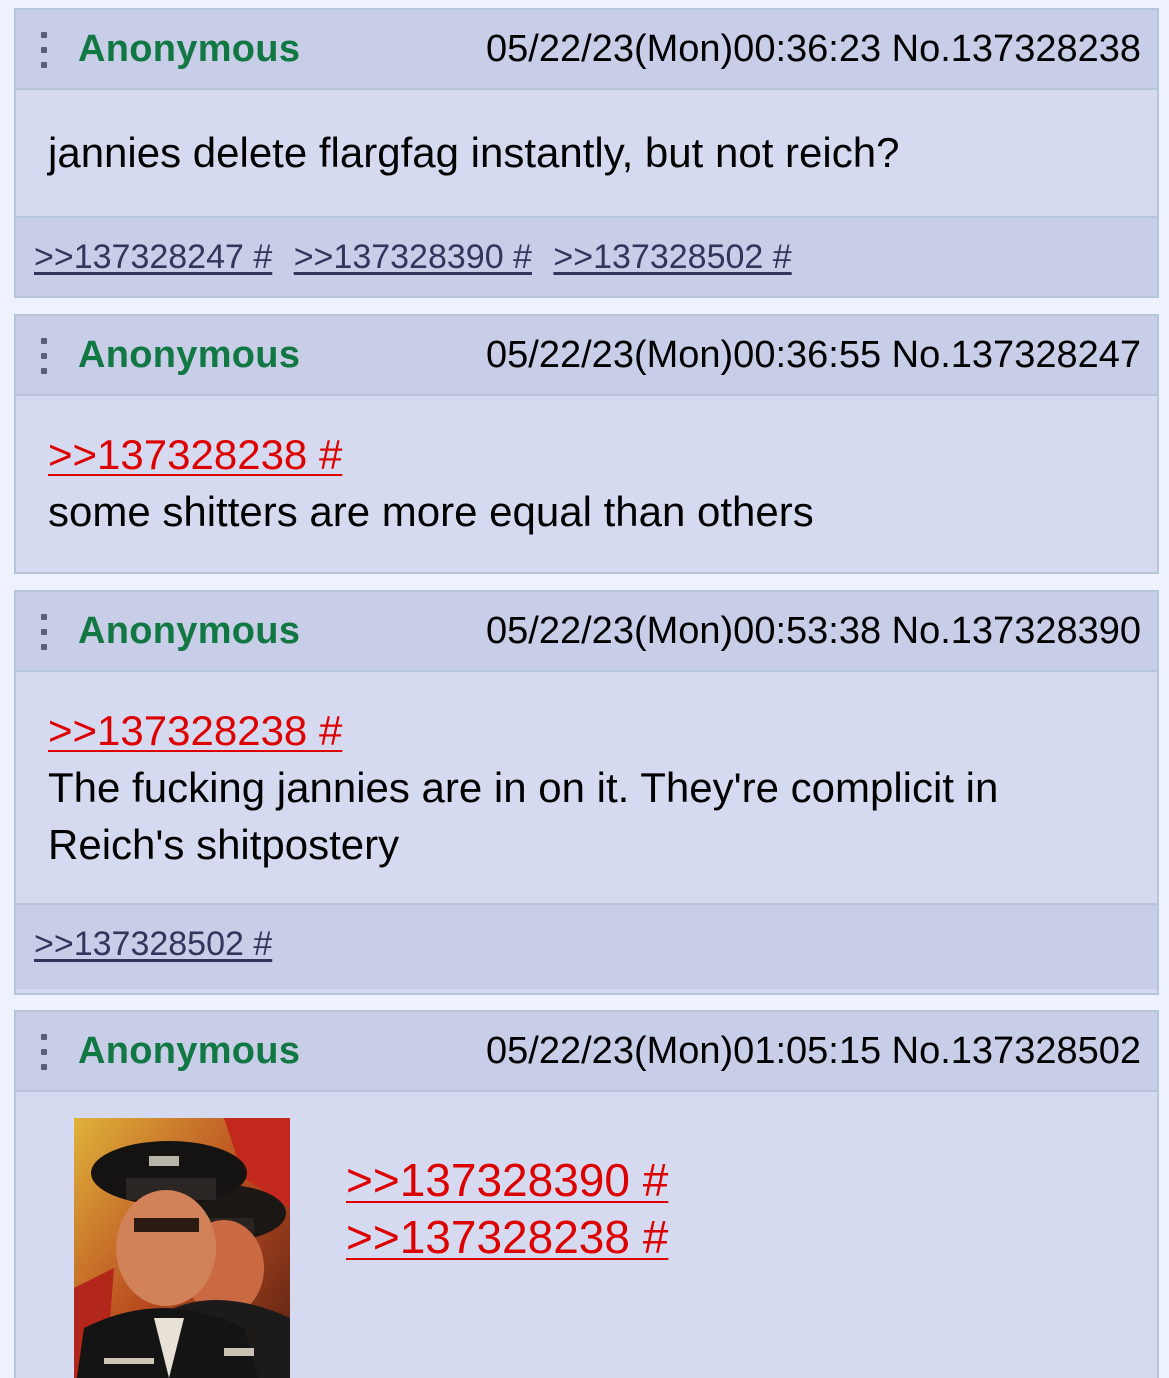  I want to click on post-image-thumbnail, so click(182, 1248).